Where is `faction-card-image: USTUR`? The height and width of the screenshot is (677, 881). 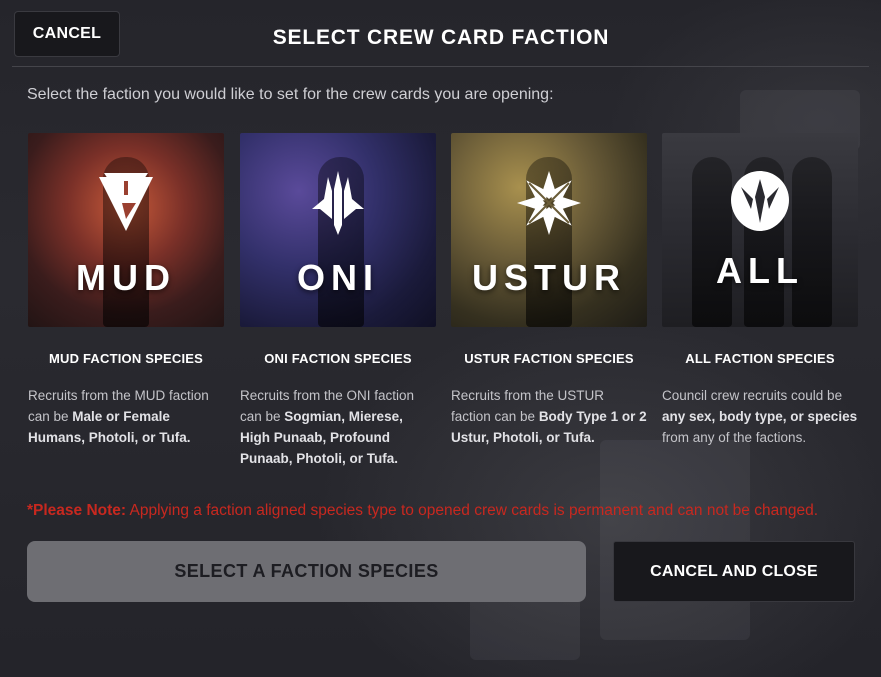 faction-card-image: USTUR is located at coordinates (549, 230).